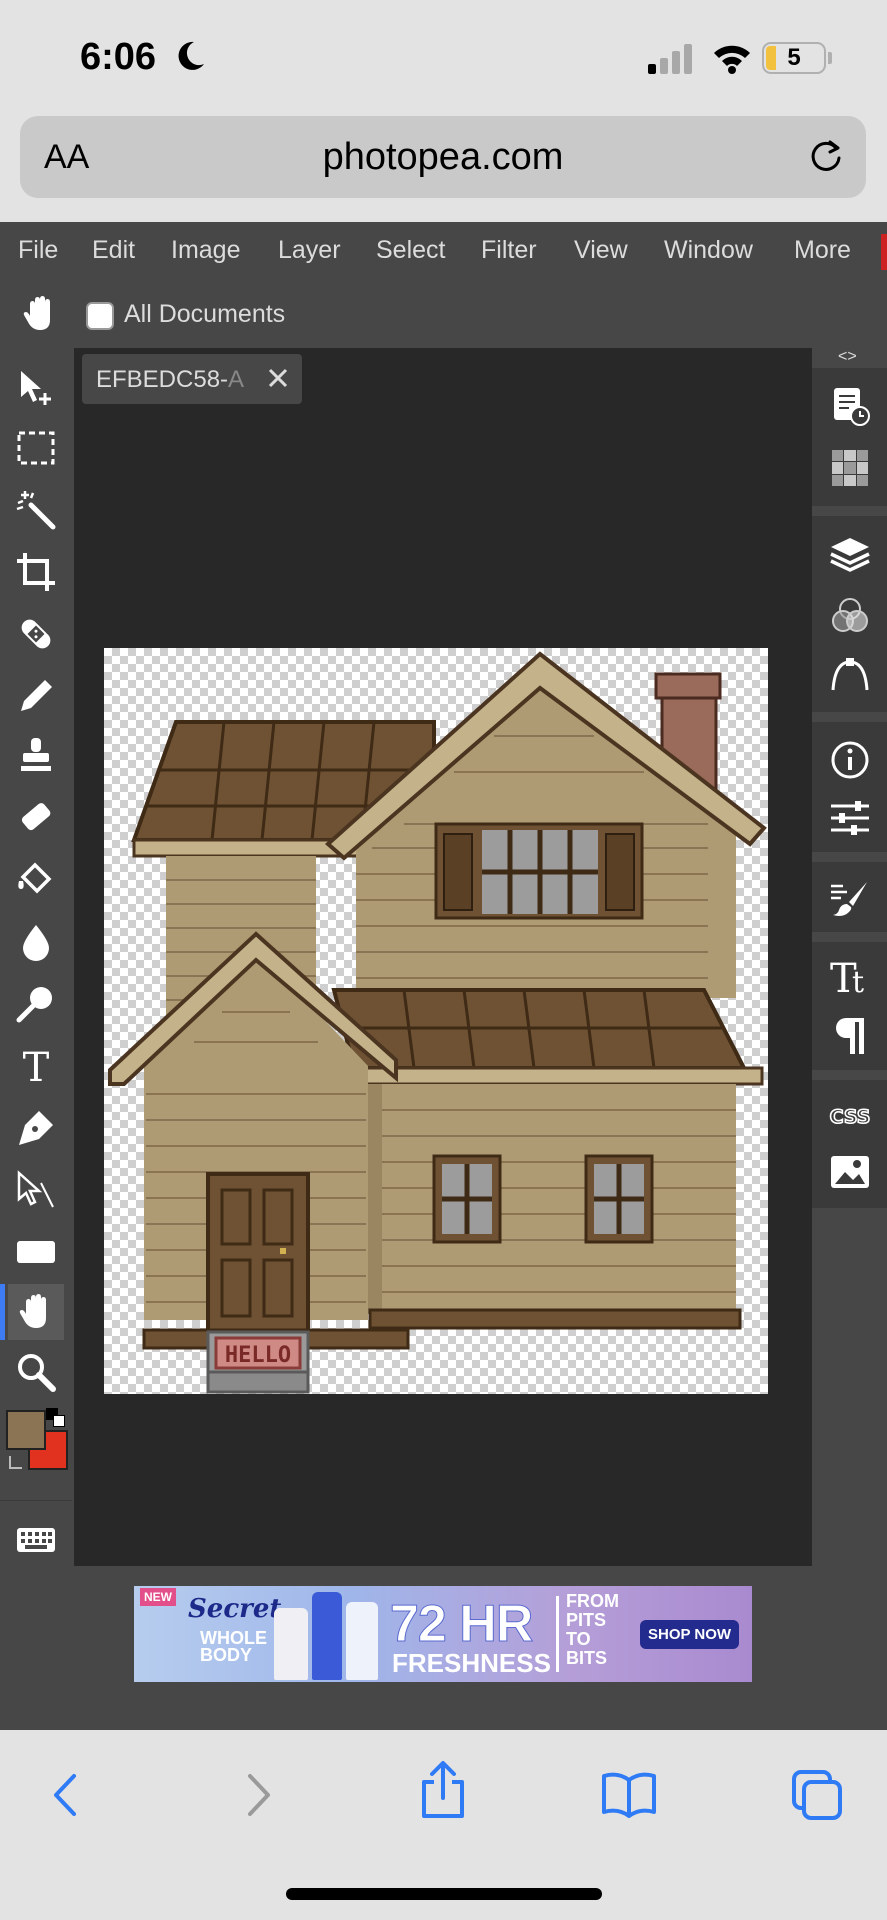 The height and width of the screenshot is (1920, 887). What do you see at coordinates (36, 1128) in the screenshot?
I see `pen-tool` at bounding box center [36, 1128].